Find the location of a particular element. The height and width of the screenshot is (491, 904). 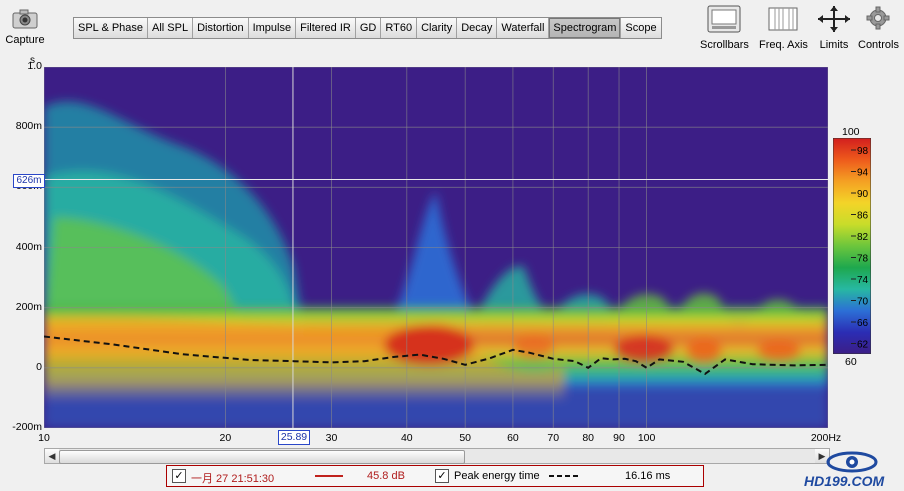

camera-icon is located at coordinates (25, 19).